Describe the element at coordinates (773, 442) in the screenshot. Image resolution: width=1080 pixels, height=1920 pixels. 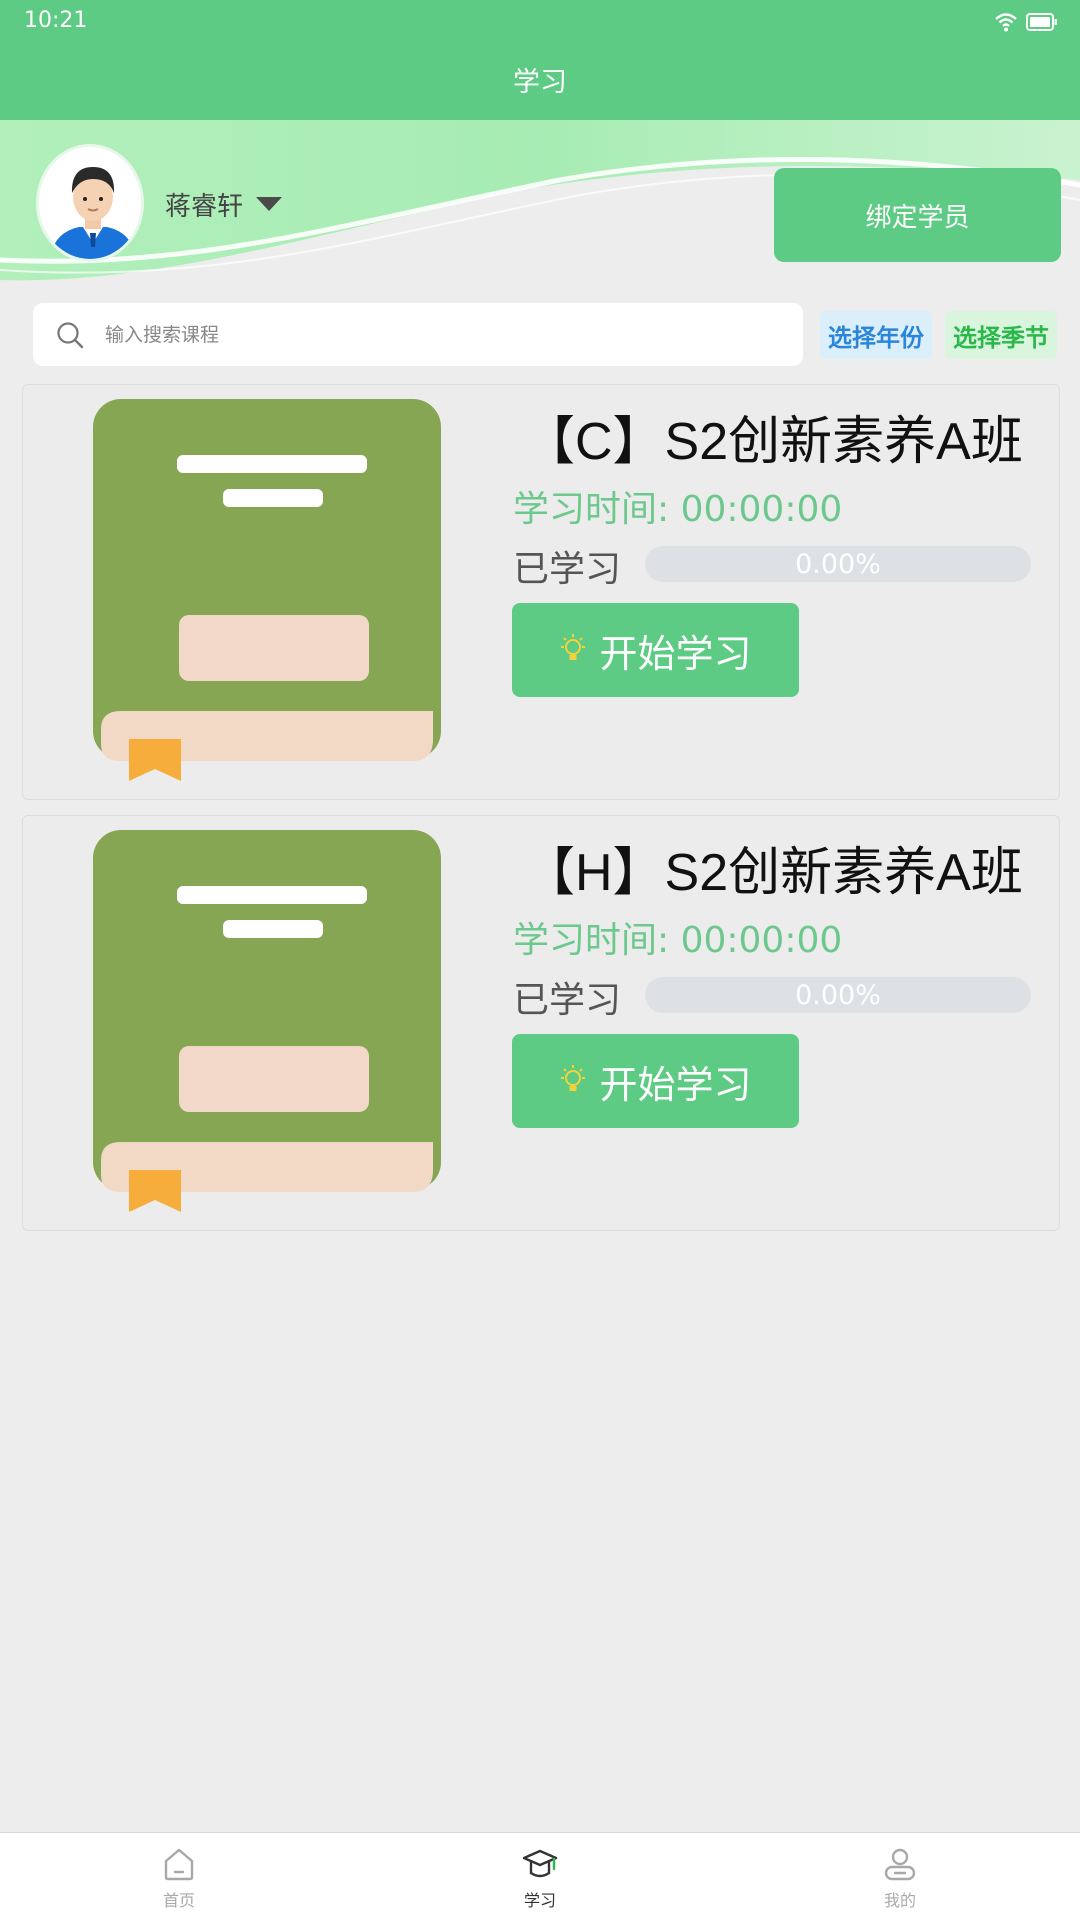
I see `course-title: 【C】S2创新素养A班` at that location.